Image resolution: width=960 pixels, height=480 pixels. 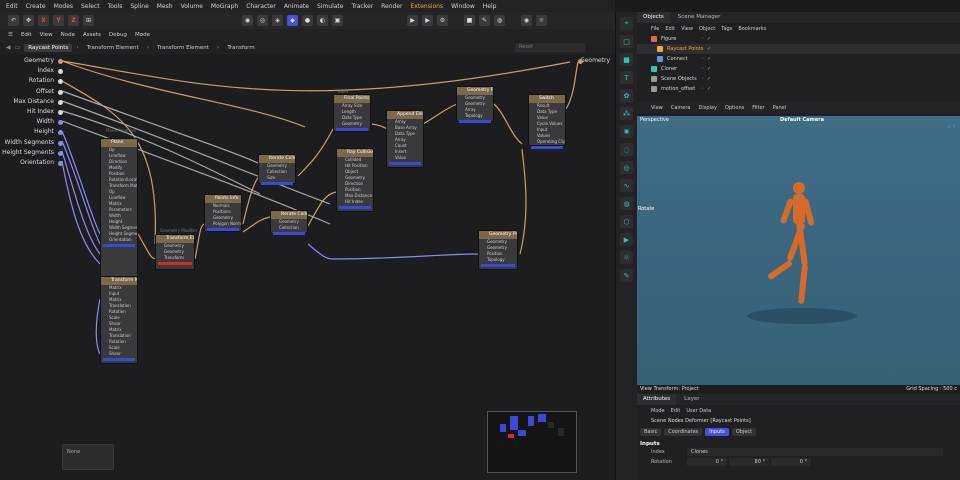 What do you see at coordinates (224, 6) in the screenshot?
I see `menu-mograph: MoGraph` at bounding box center [224, 6].